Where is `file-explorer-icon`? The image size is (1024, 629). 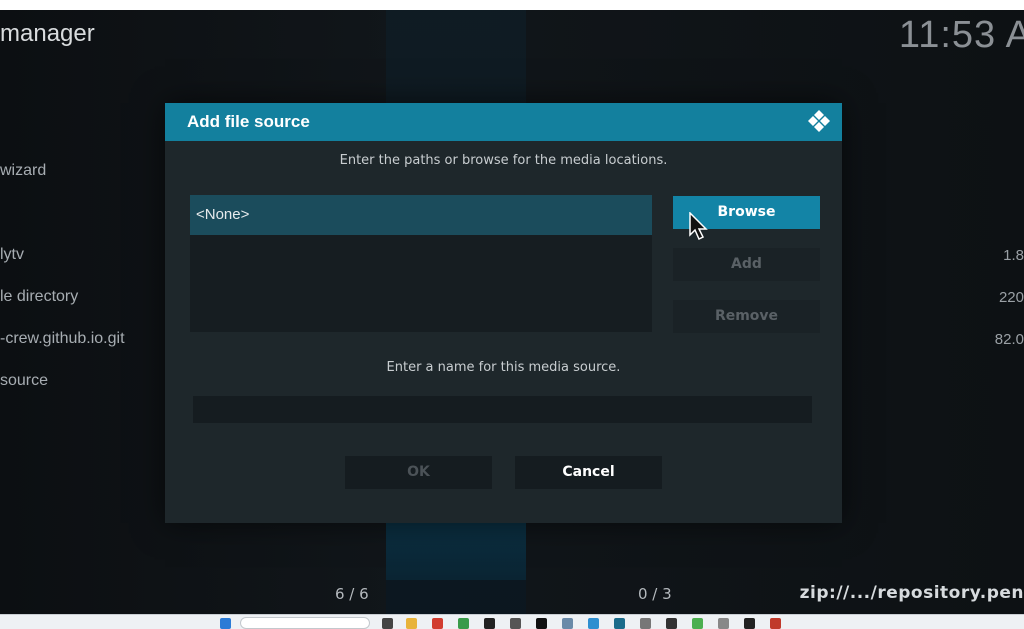
file-explorer-icon is located at coordinates (411, 623).